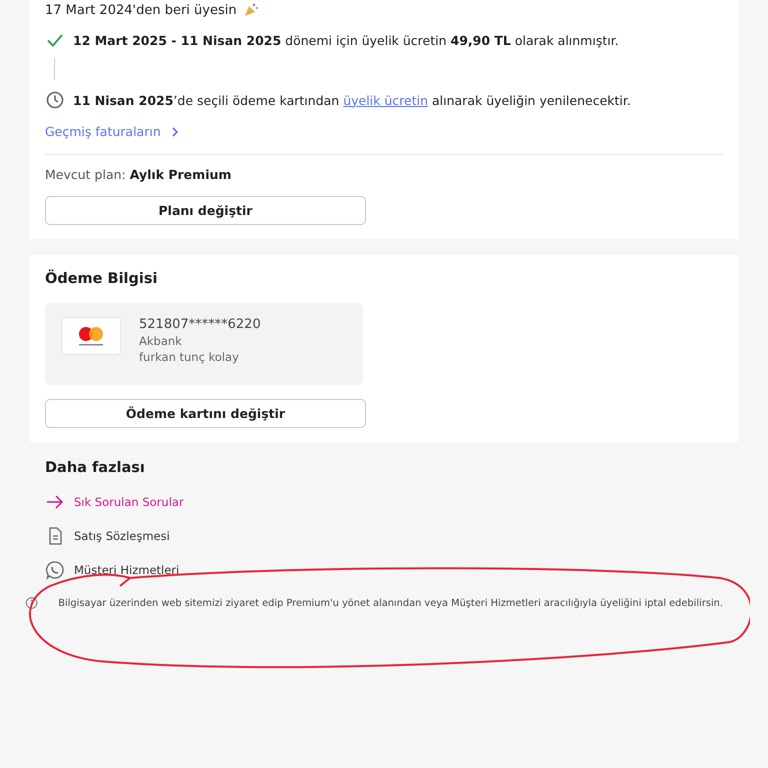 This screenshot has width=768, height=768. What do you see at coordinates (189, 357) in the screenshot?
I see `card-holder: furkan tunç kolay` at bounding box center [189, 357].